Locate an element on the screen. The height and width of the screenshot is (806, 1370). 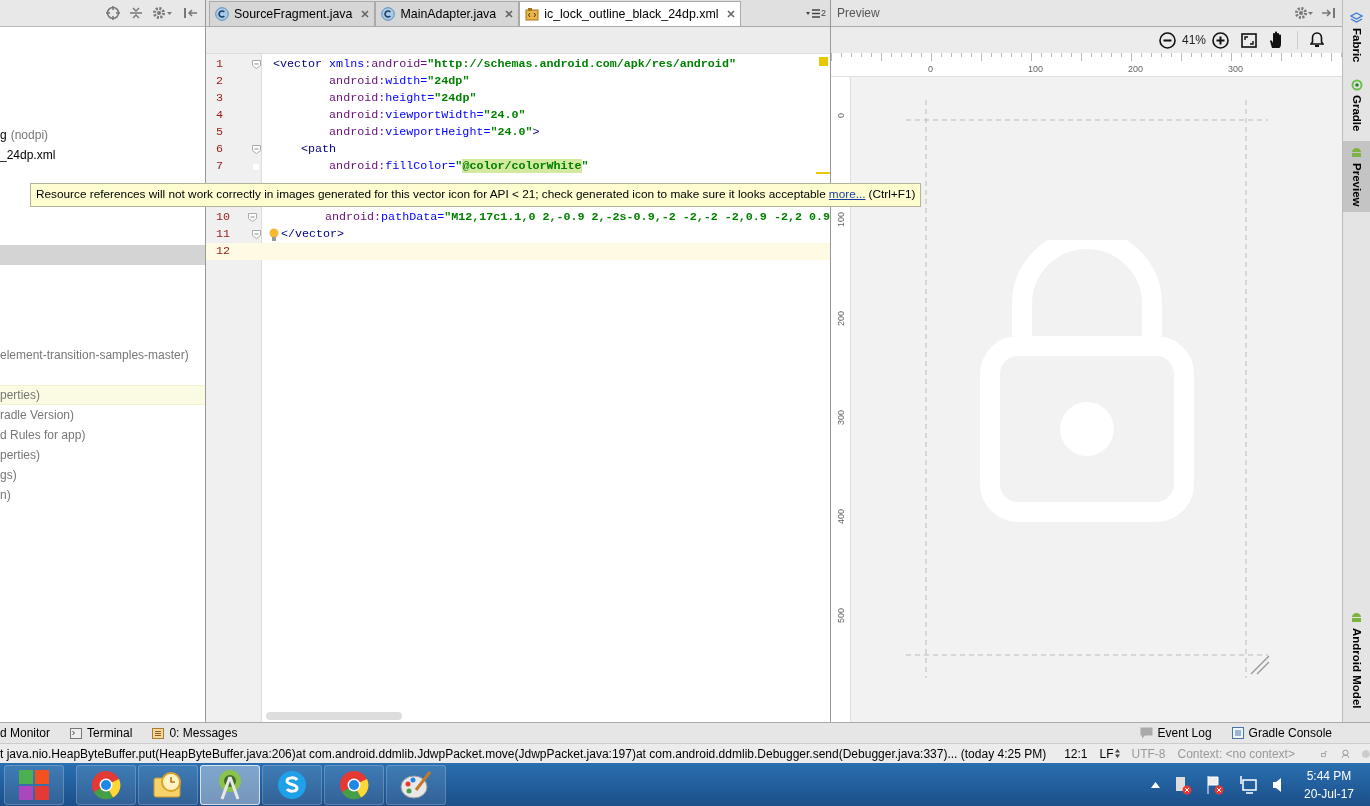
tree-item-detail: gs) is located at coordinates (8, 475).